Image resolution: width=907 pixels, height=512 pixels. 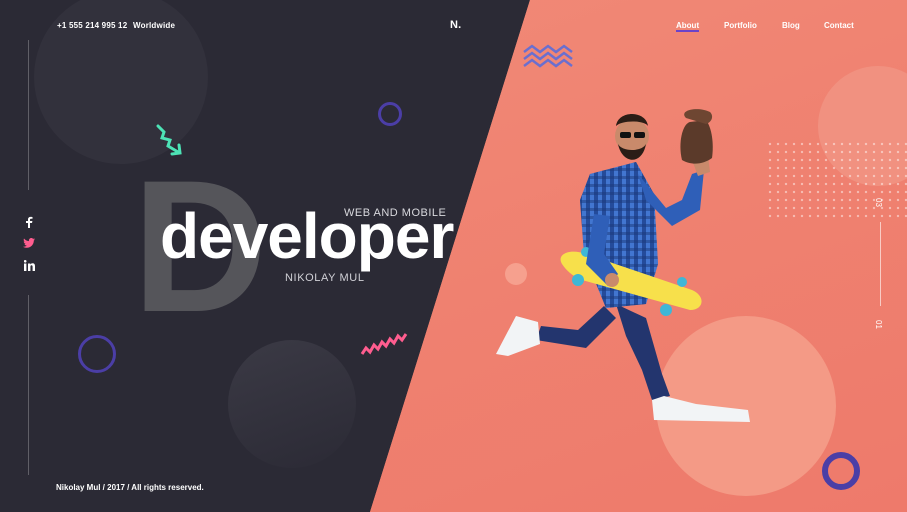 What do you see at coordinates (841, 471) in the screenshot?
I see `decor-ring-coral` at bounding box center [841, 471].